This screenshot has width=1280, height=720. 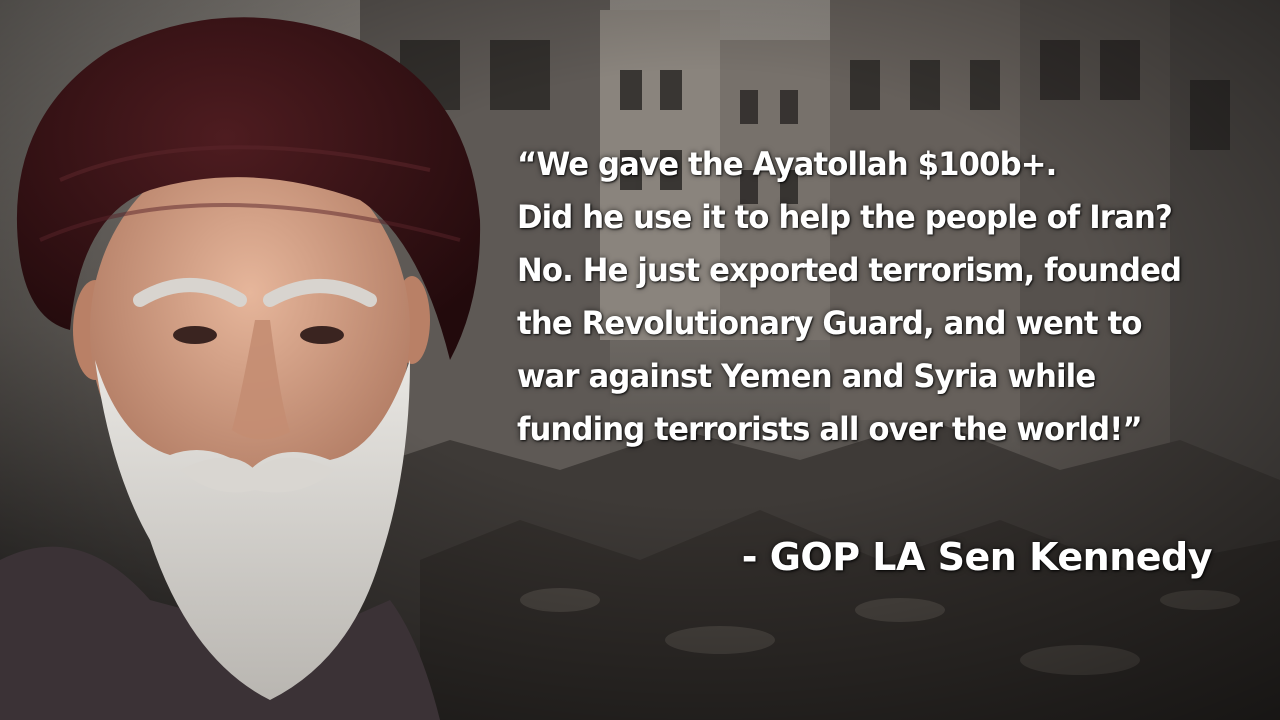 I want to click on quote-line: funding terrorists all over the world!”, so click(x=830, y=429).